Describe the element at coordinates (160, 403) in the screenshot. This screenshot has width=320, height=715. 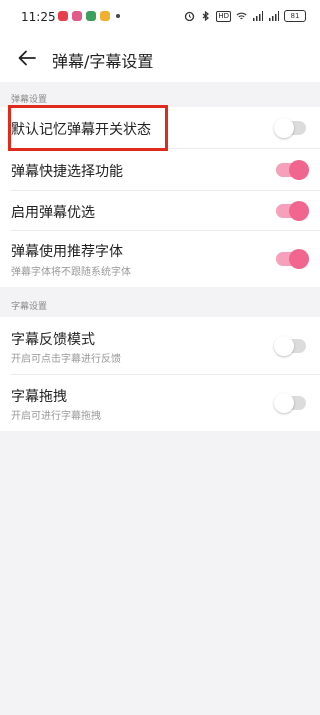
I see `settings-row-subtitle-drag: 字幕拖拽 开启可进行字幕拖拽` at that location.